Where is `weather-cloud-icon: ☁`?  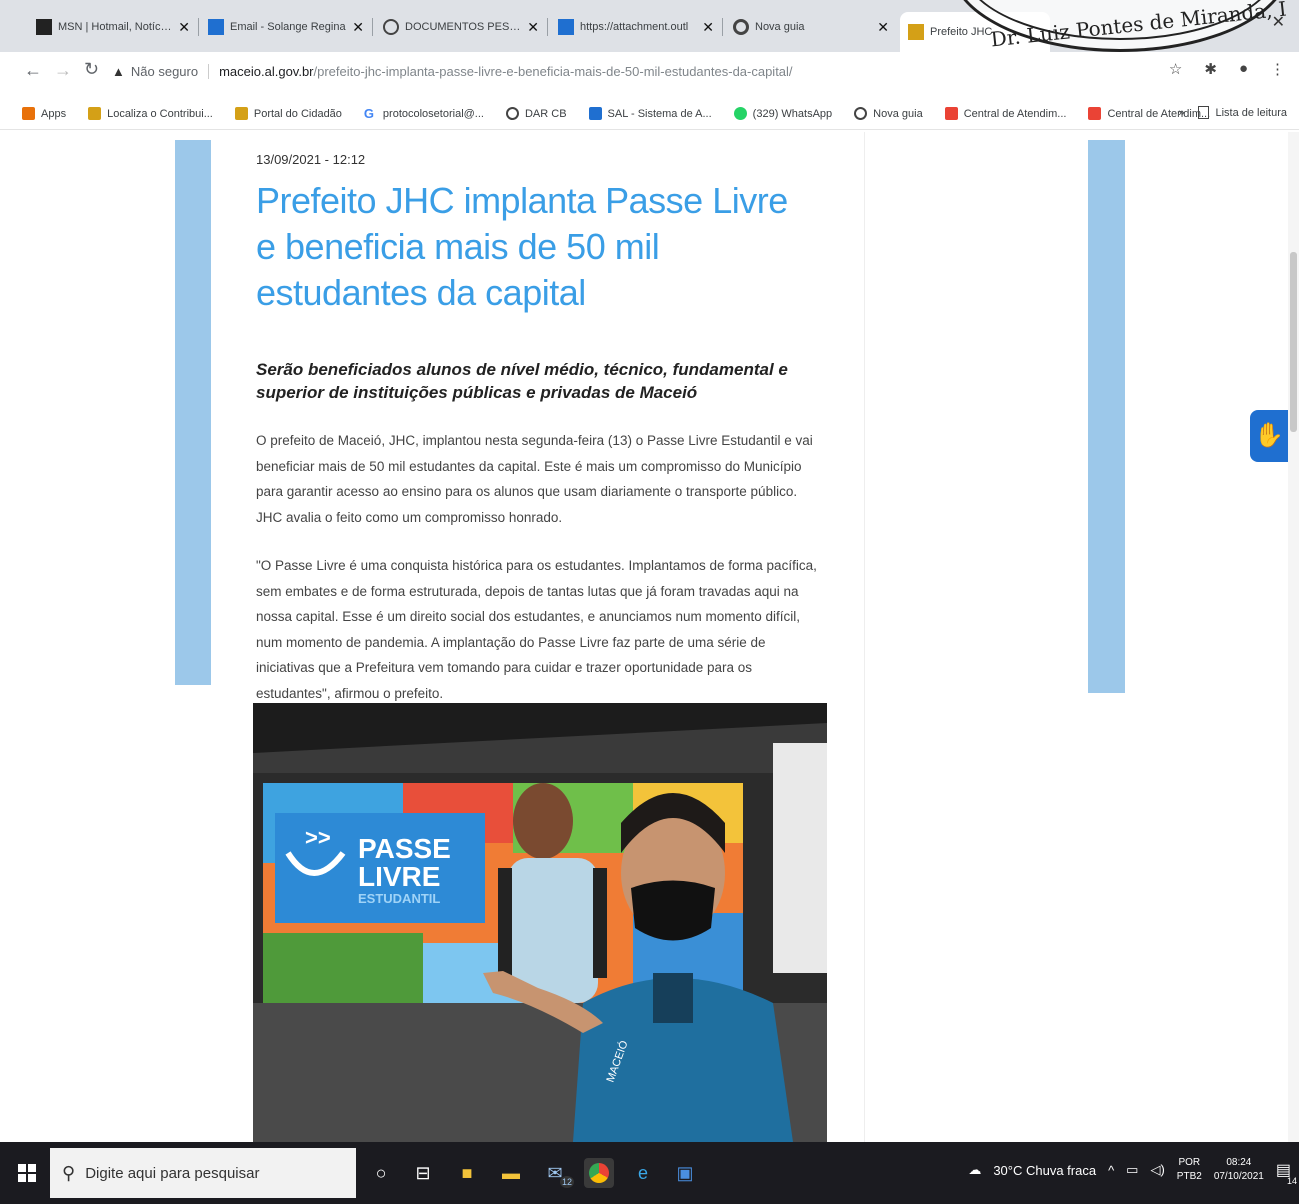 weather-cloud-icon: ☁ is located at coordinates (974, 1170).